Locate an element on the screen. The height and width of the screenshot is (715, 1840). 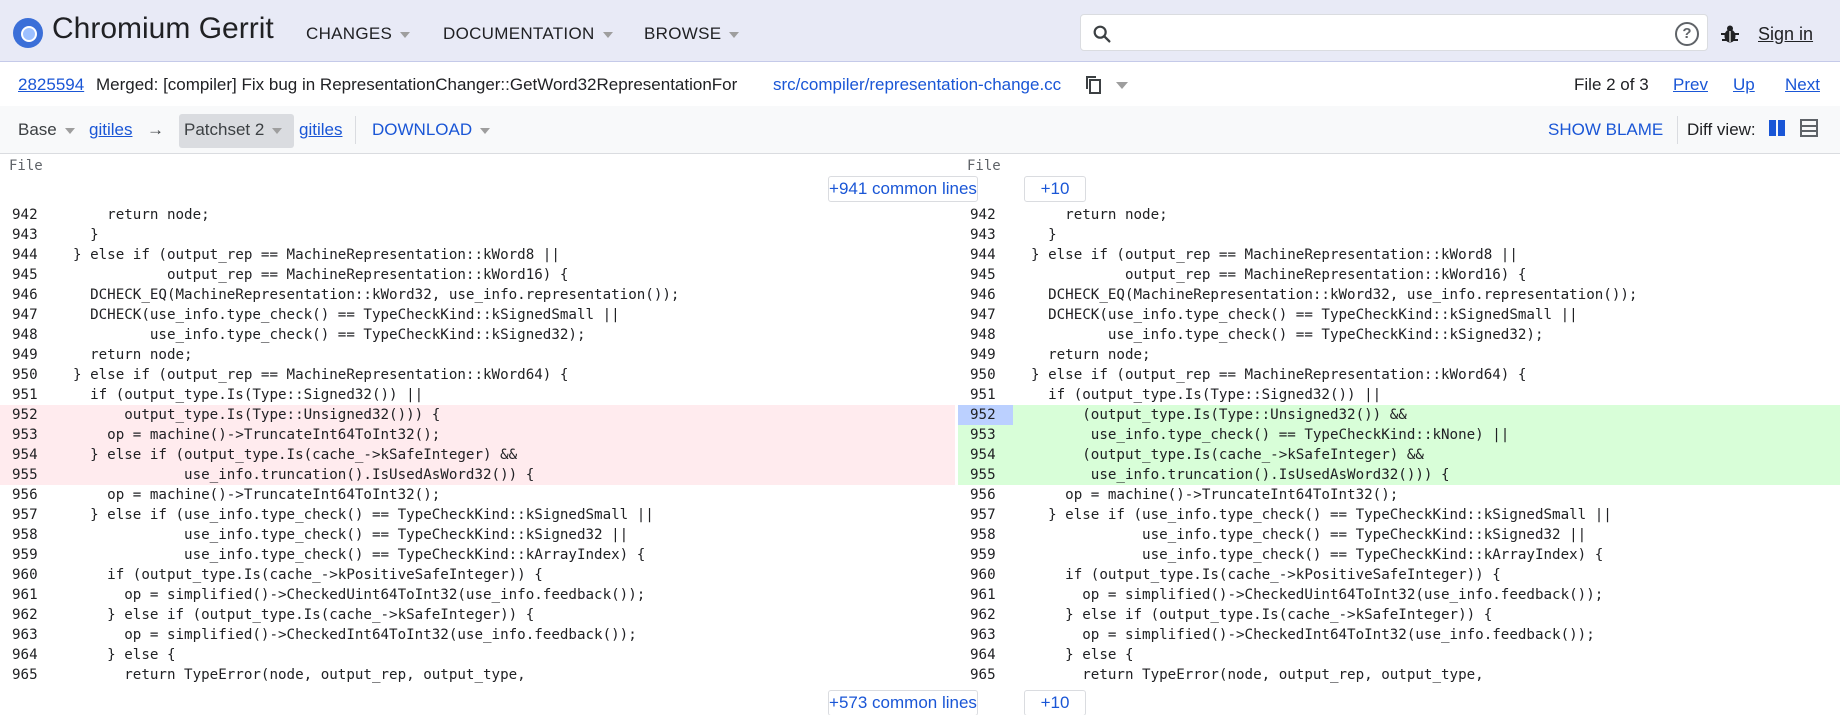
right-line-number: 944 is located at coordinates (985, 255).